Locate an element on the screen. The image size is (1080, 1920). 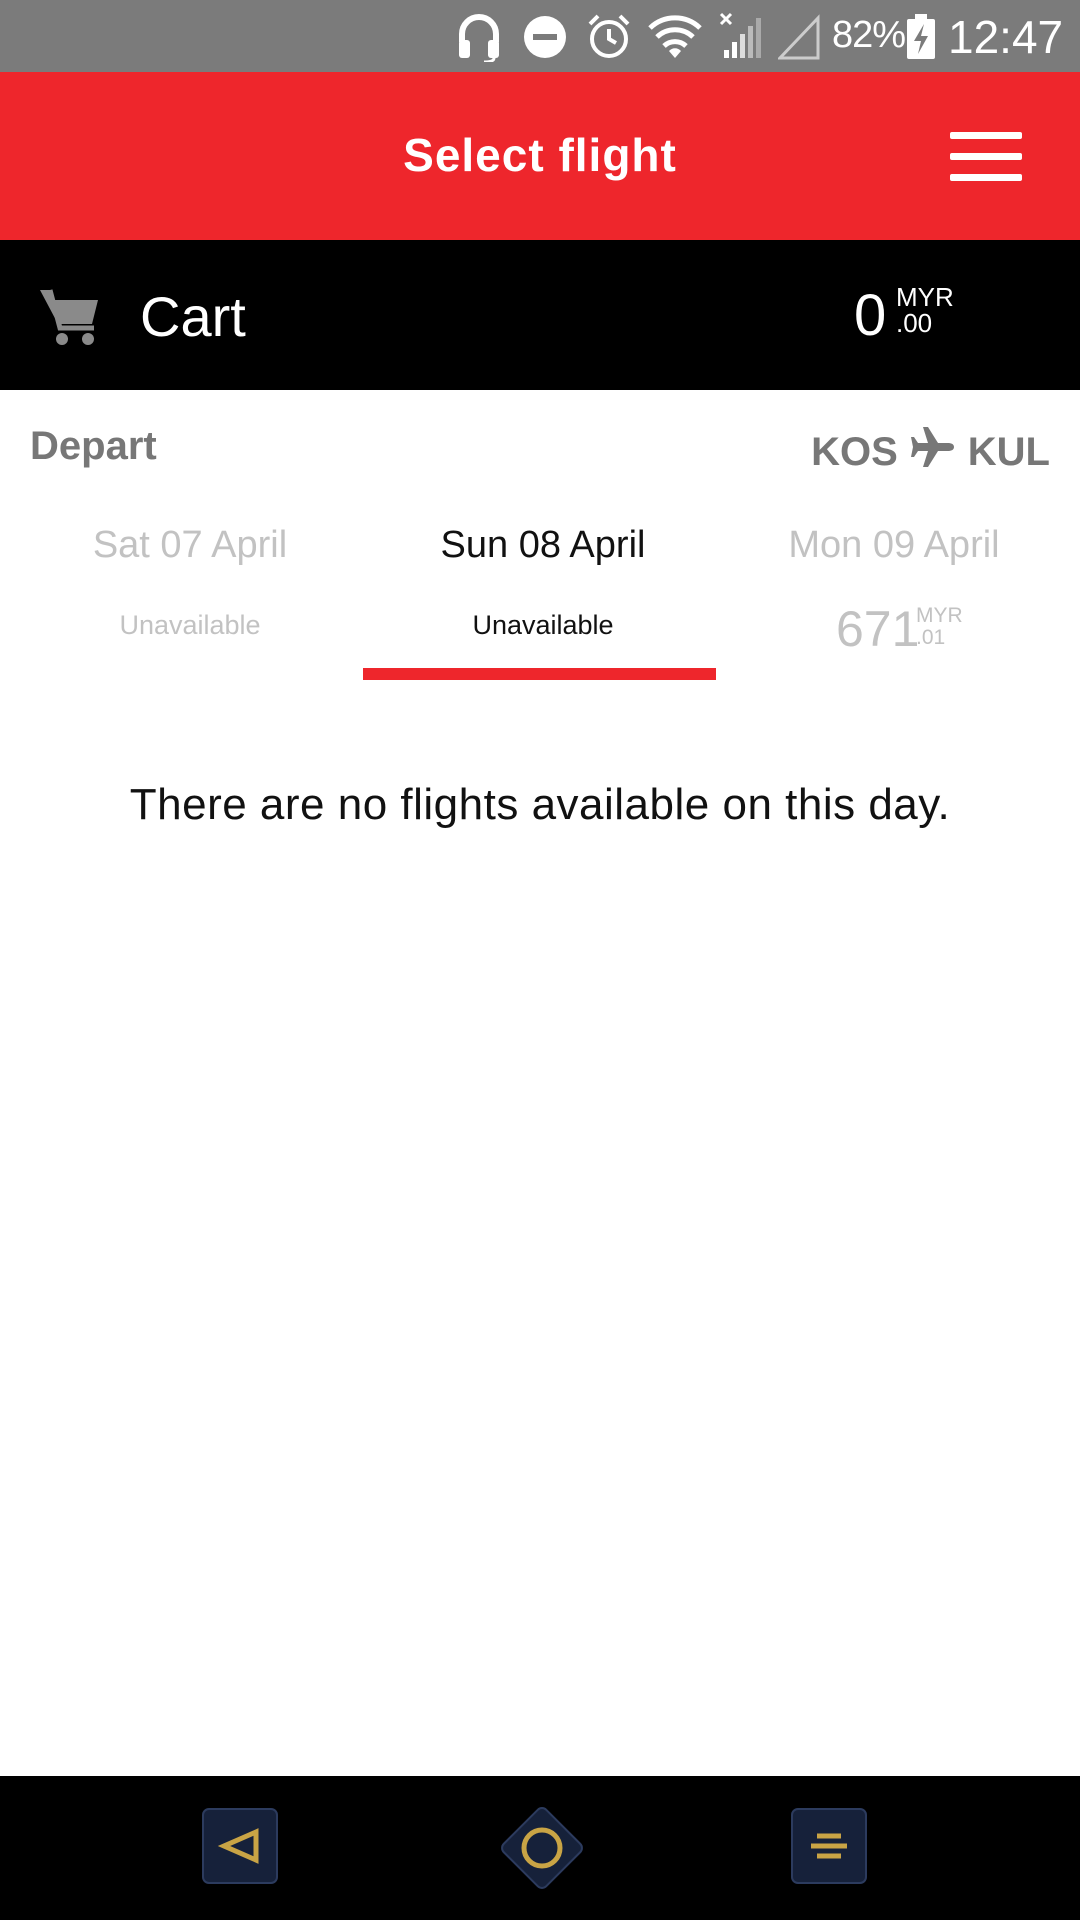
destination-code: KUL is located at coordinates (1008, 451).